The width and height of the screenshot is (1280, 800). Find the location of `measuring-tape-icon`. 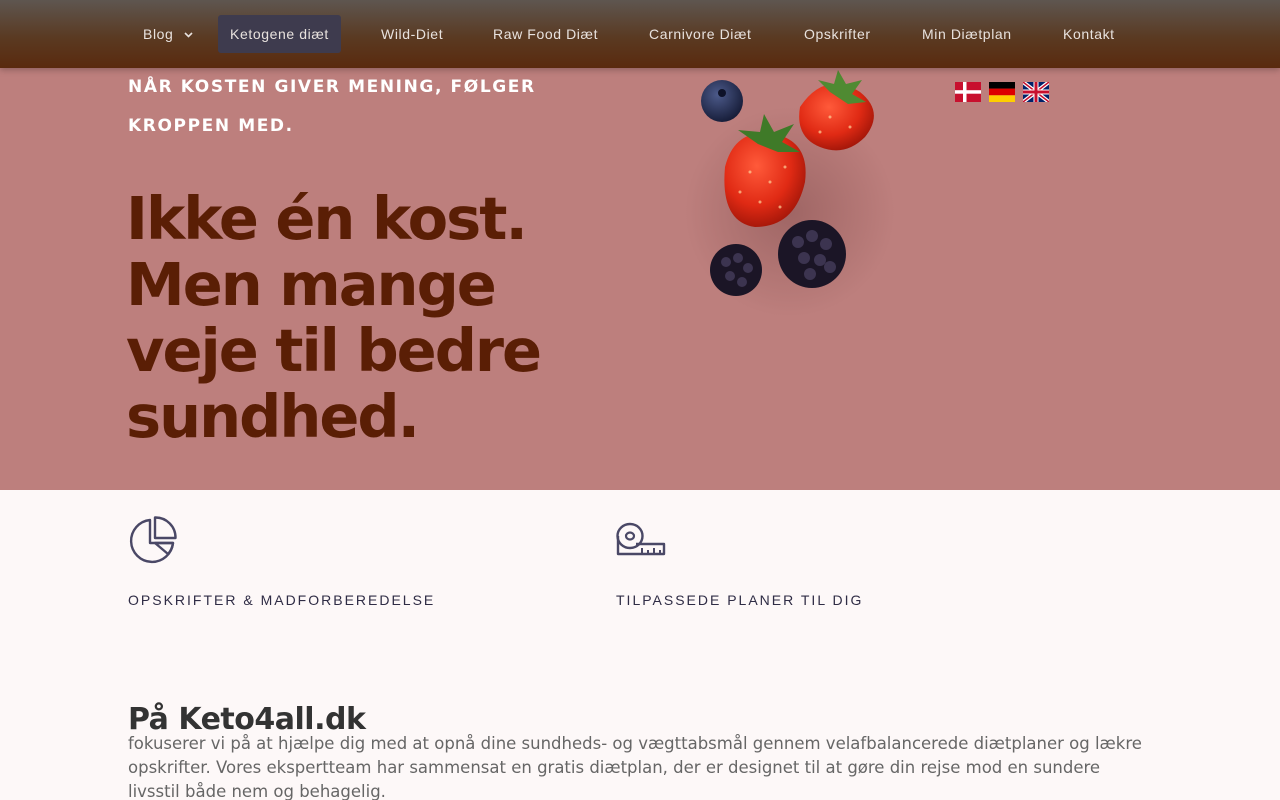

measuring-tape-icon is located at coordinates (641, 539).